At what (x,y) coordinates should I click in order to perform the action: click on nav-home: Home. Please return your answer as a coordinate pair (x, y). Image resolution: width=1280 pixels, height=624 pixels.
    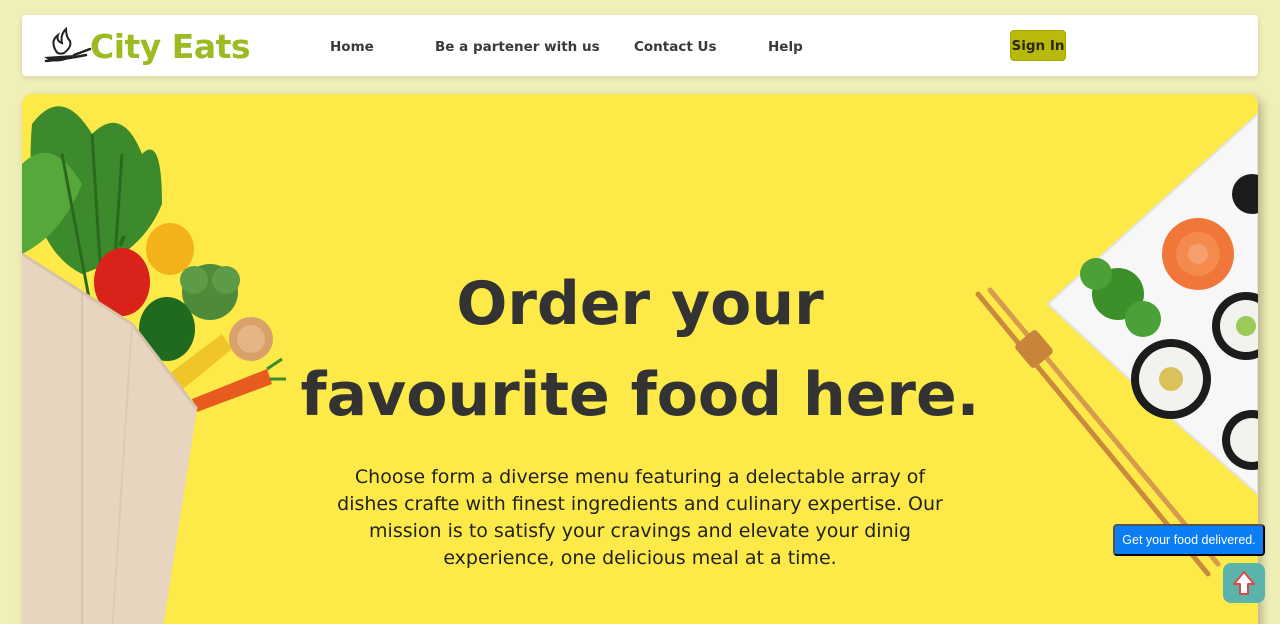
    Looking at the image, I should click on (352, 47).